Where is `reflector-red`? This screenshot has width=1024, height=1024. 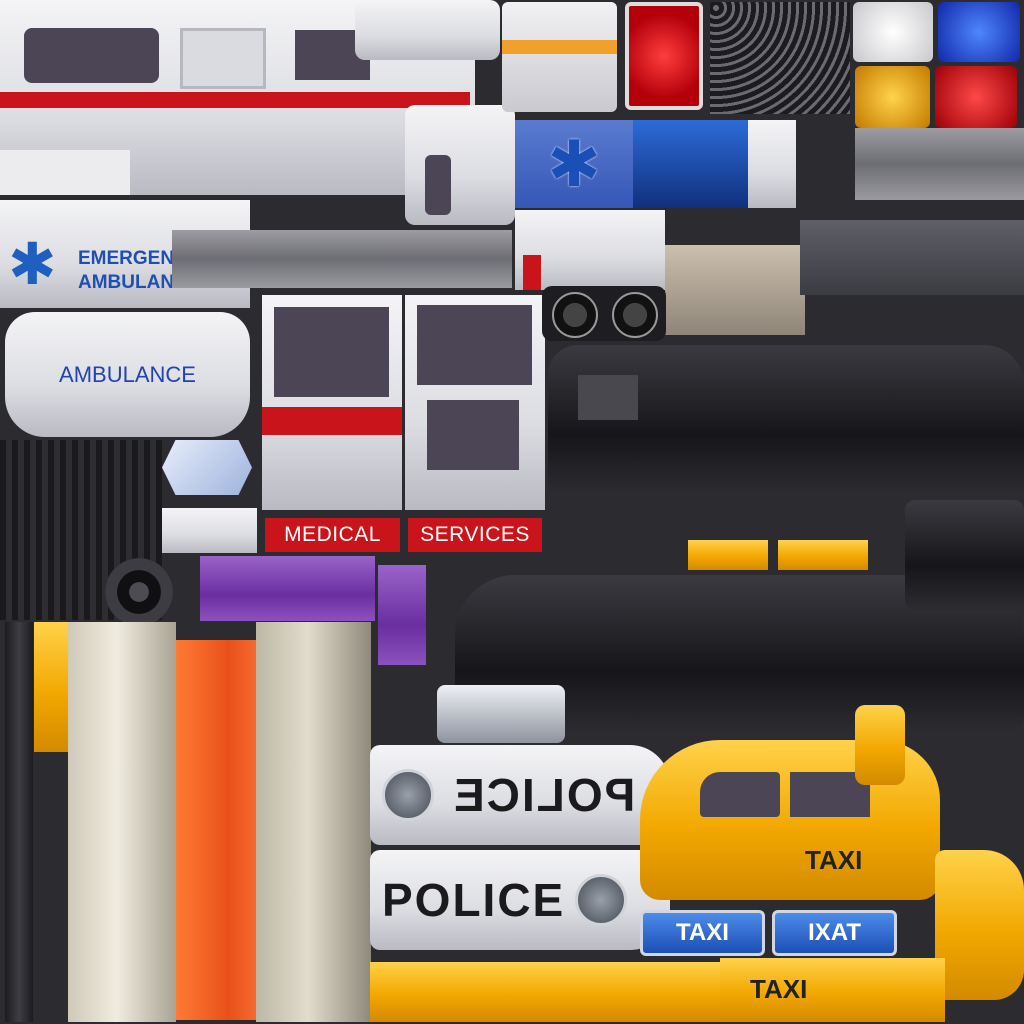
reflector-red is located at coordinates (532, 272).